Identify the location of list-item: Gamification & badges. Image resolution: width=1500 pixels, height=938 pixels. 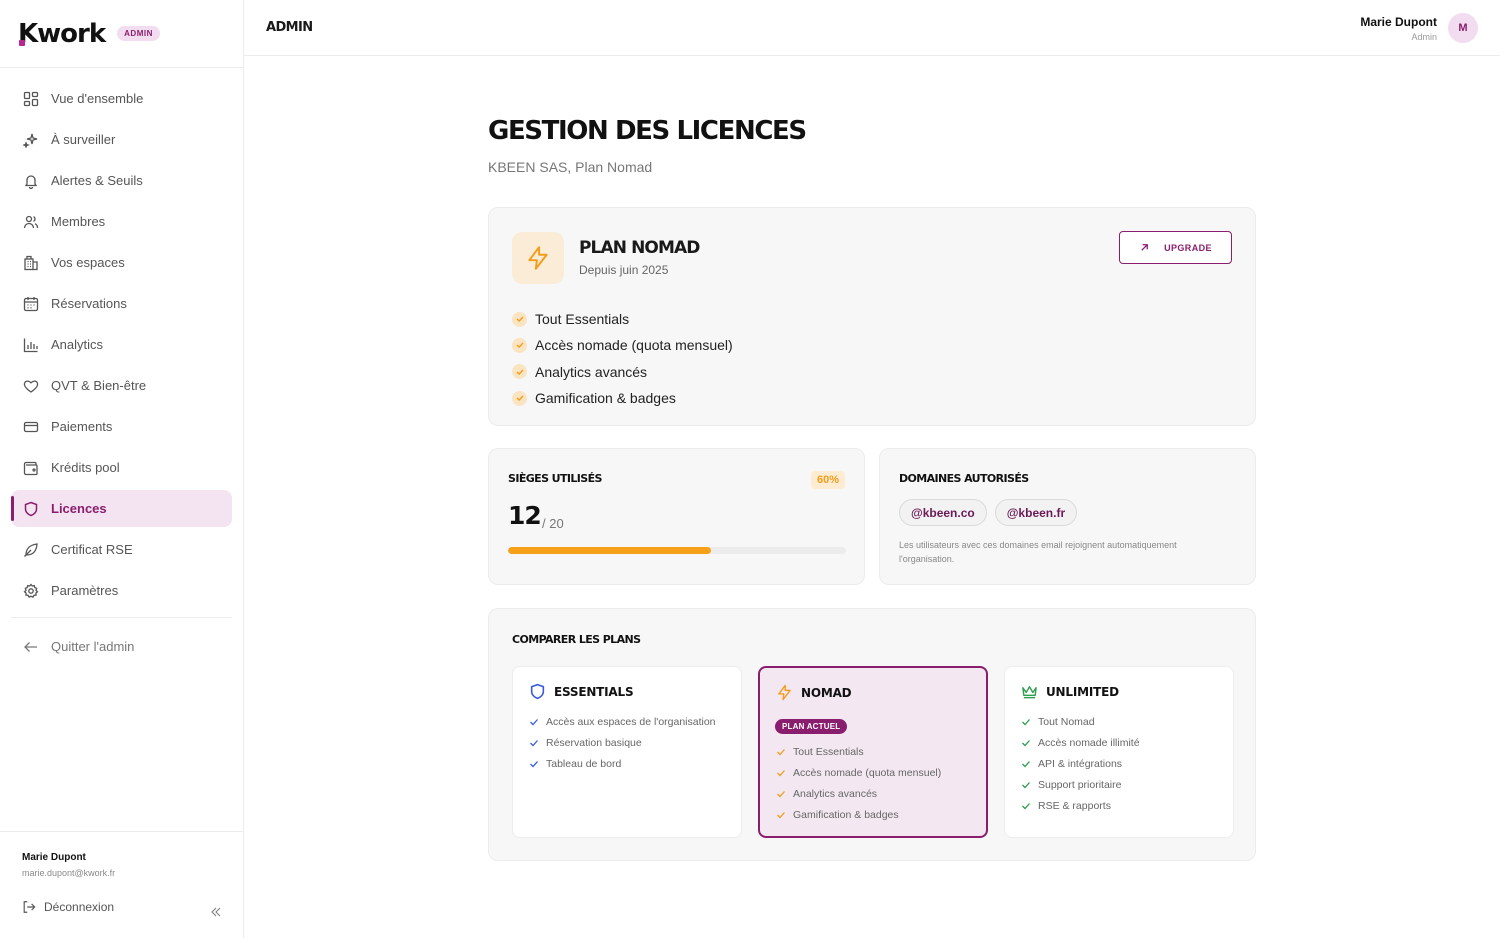
(858, 814).